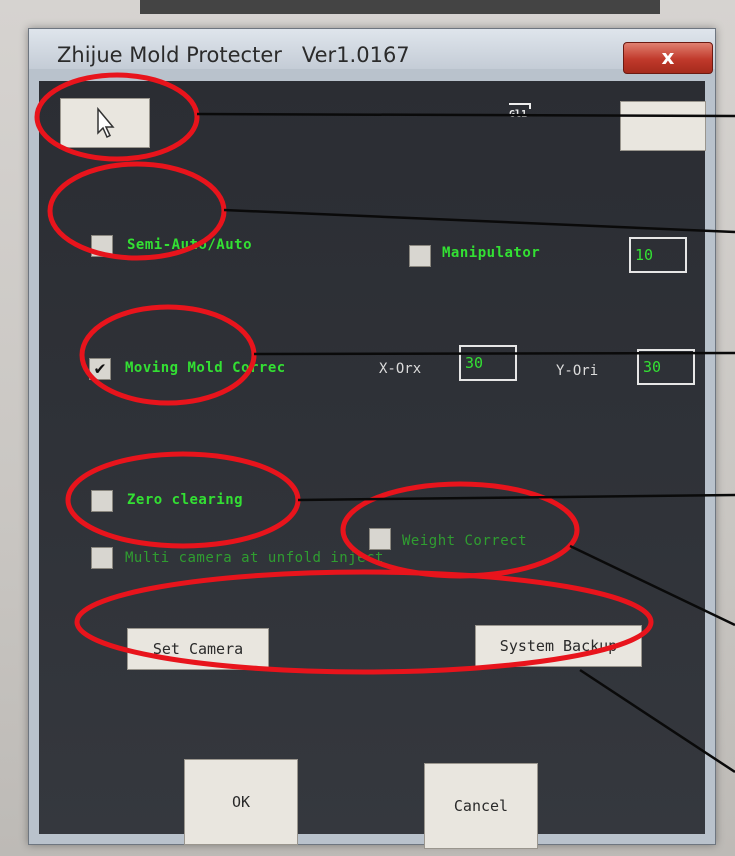 This screenshot has height=856, width=735. I want to click on annotation-ellipse-buttons, so click(364, 622).